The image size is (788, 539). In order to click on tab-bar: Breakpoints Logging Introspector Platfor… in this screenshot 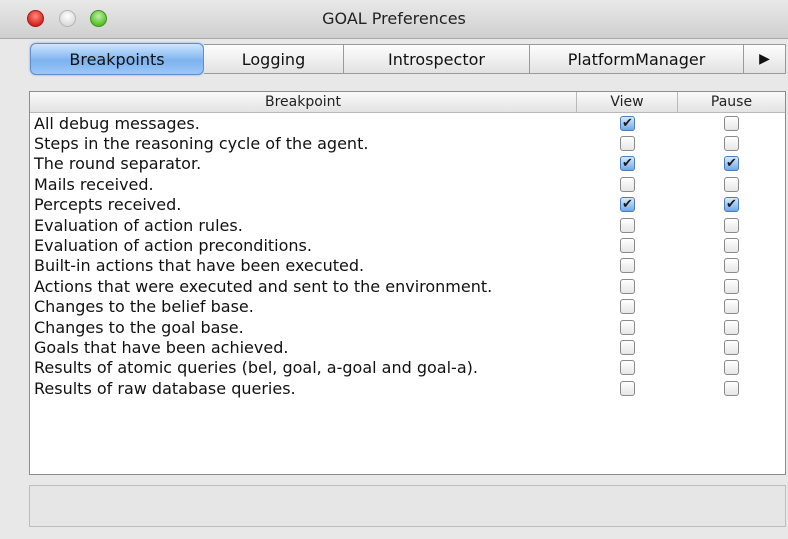, I will do `click(408, 59)`.